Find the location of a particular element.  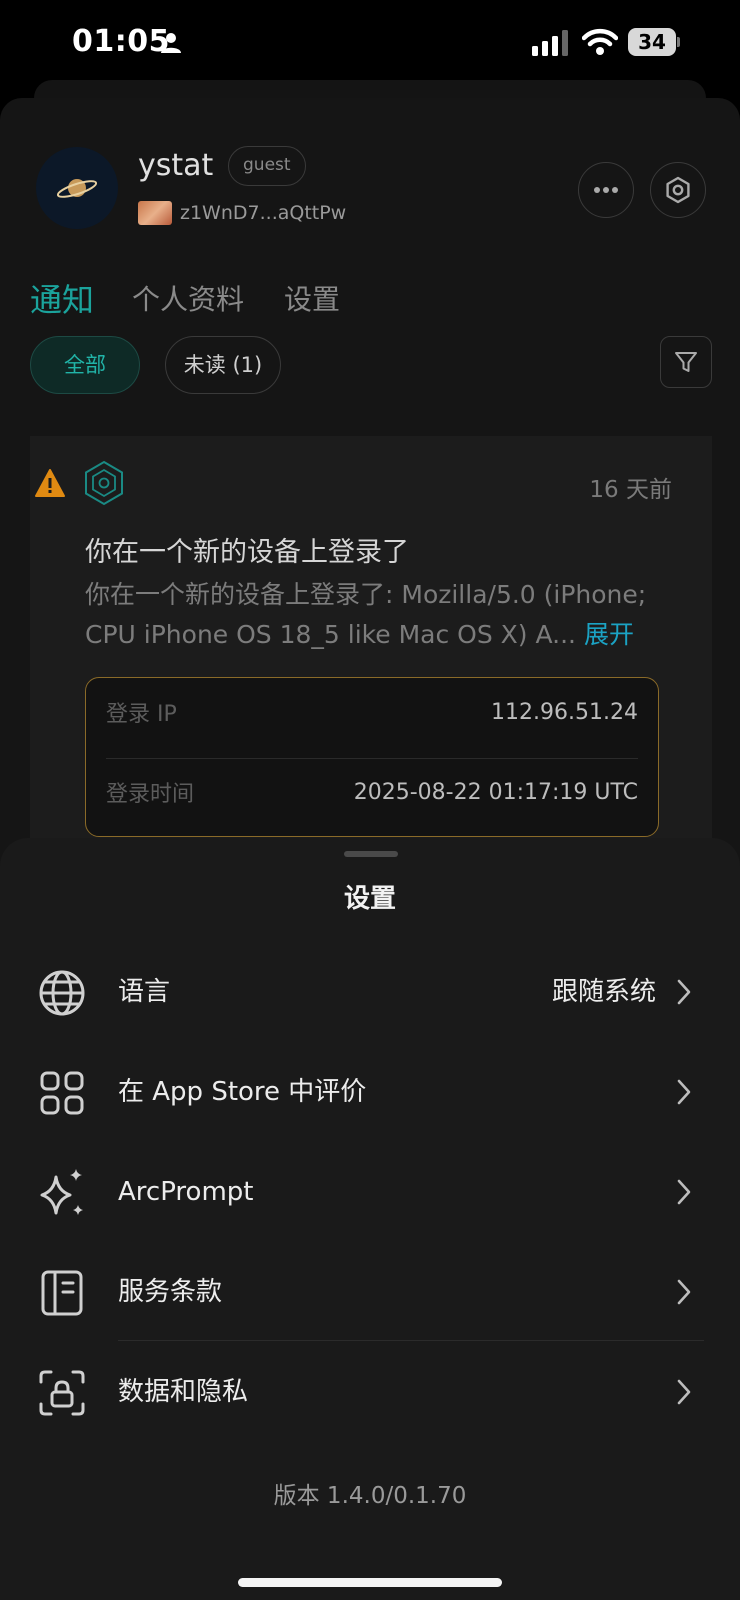

filter-chip-unread: 未读 (1) is located at coordinates (223, 365).